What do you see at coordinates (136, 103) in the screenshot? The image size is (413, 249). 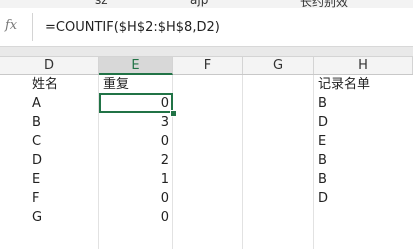 I see `active-cell-border` at bounding box center [136, 103].